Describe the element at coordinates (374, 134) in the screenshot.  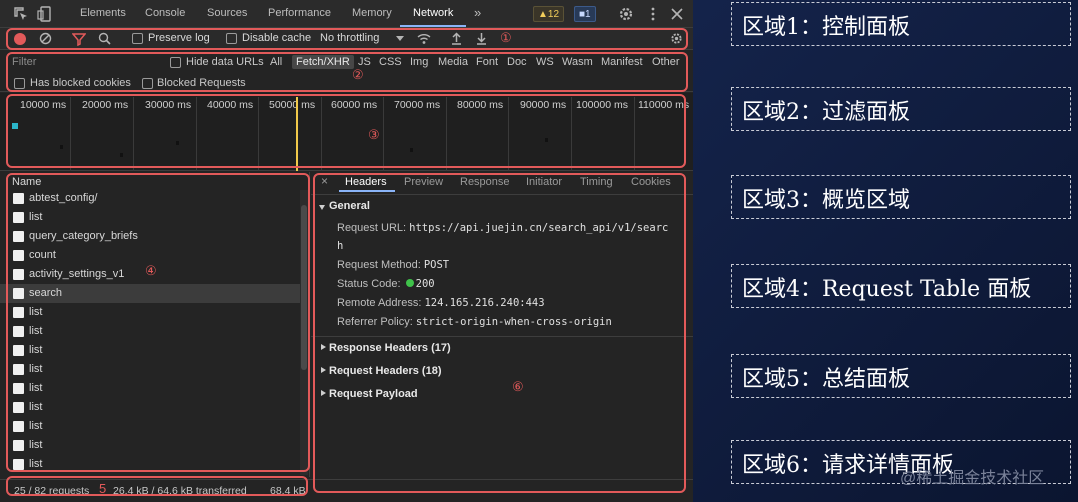
I see `region-3-marker: ③` at that location.